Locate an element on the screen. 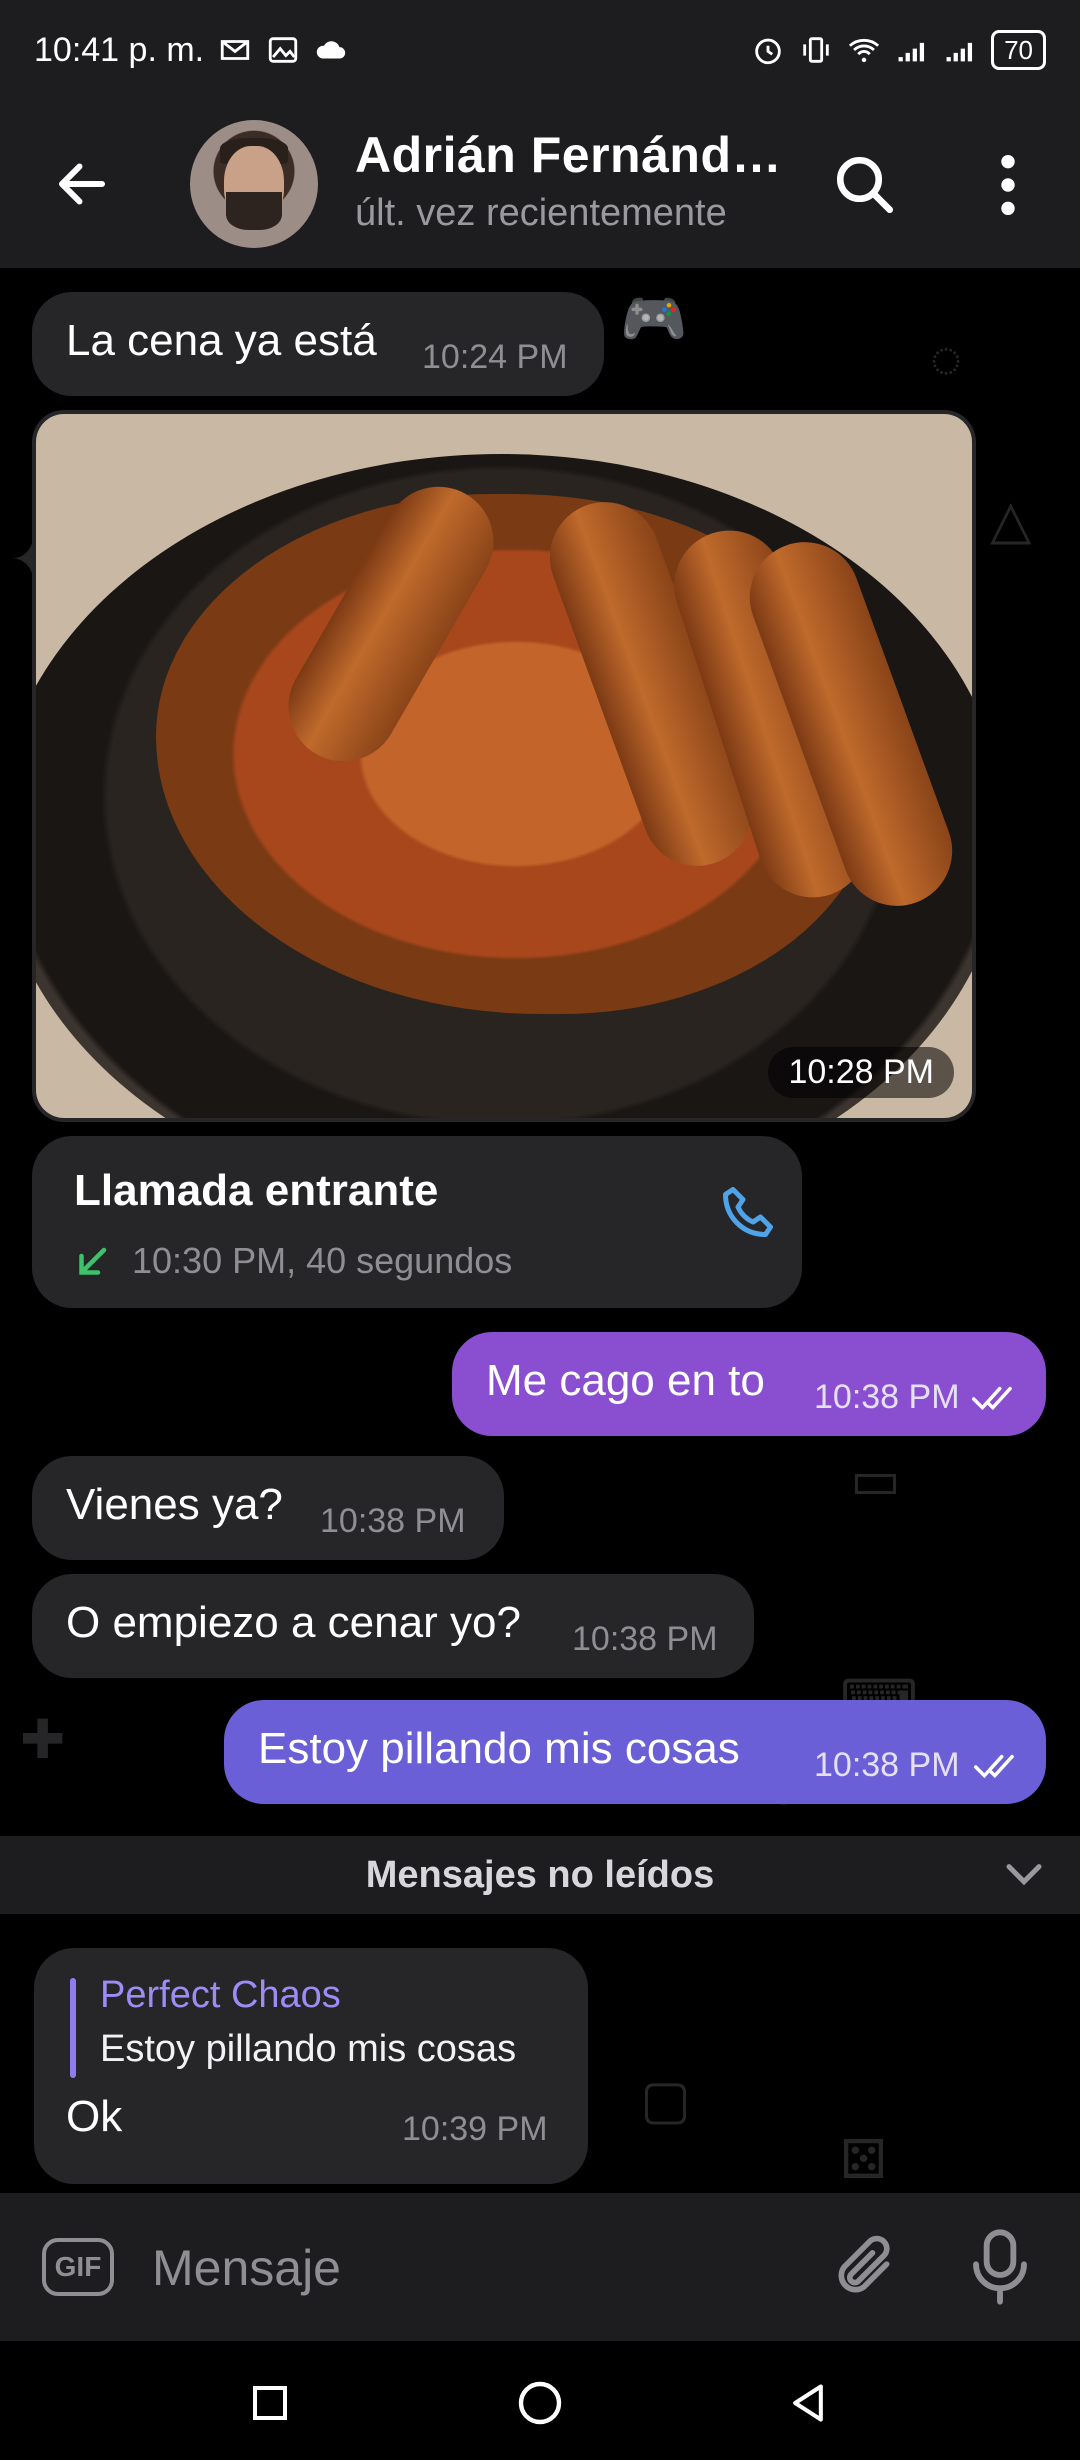  message-bubble-incoming: Vienes ya? 10:38 PM is located at coordinates (268, 1508).